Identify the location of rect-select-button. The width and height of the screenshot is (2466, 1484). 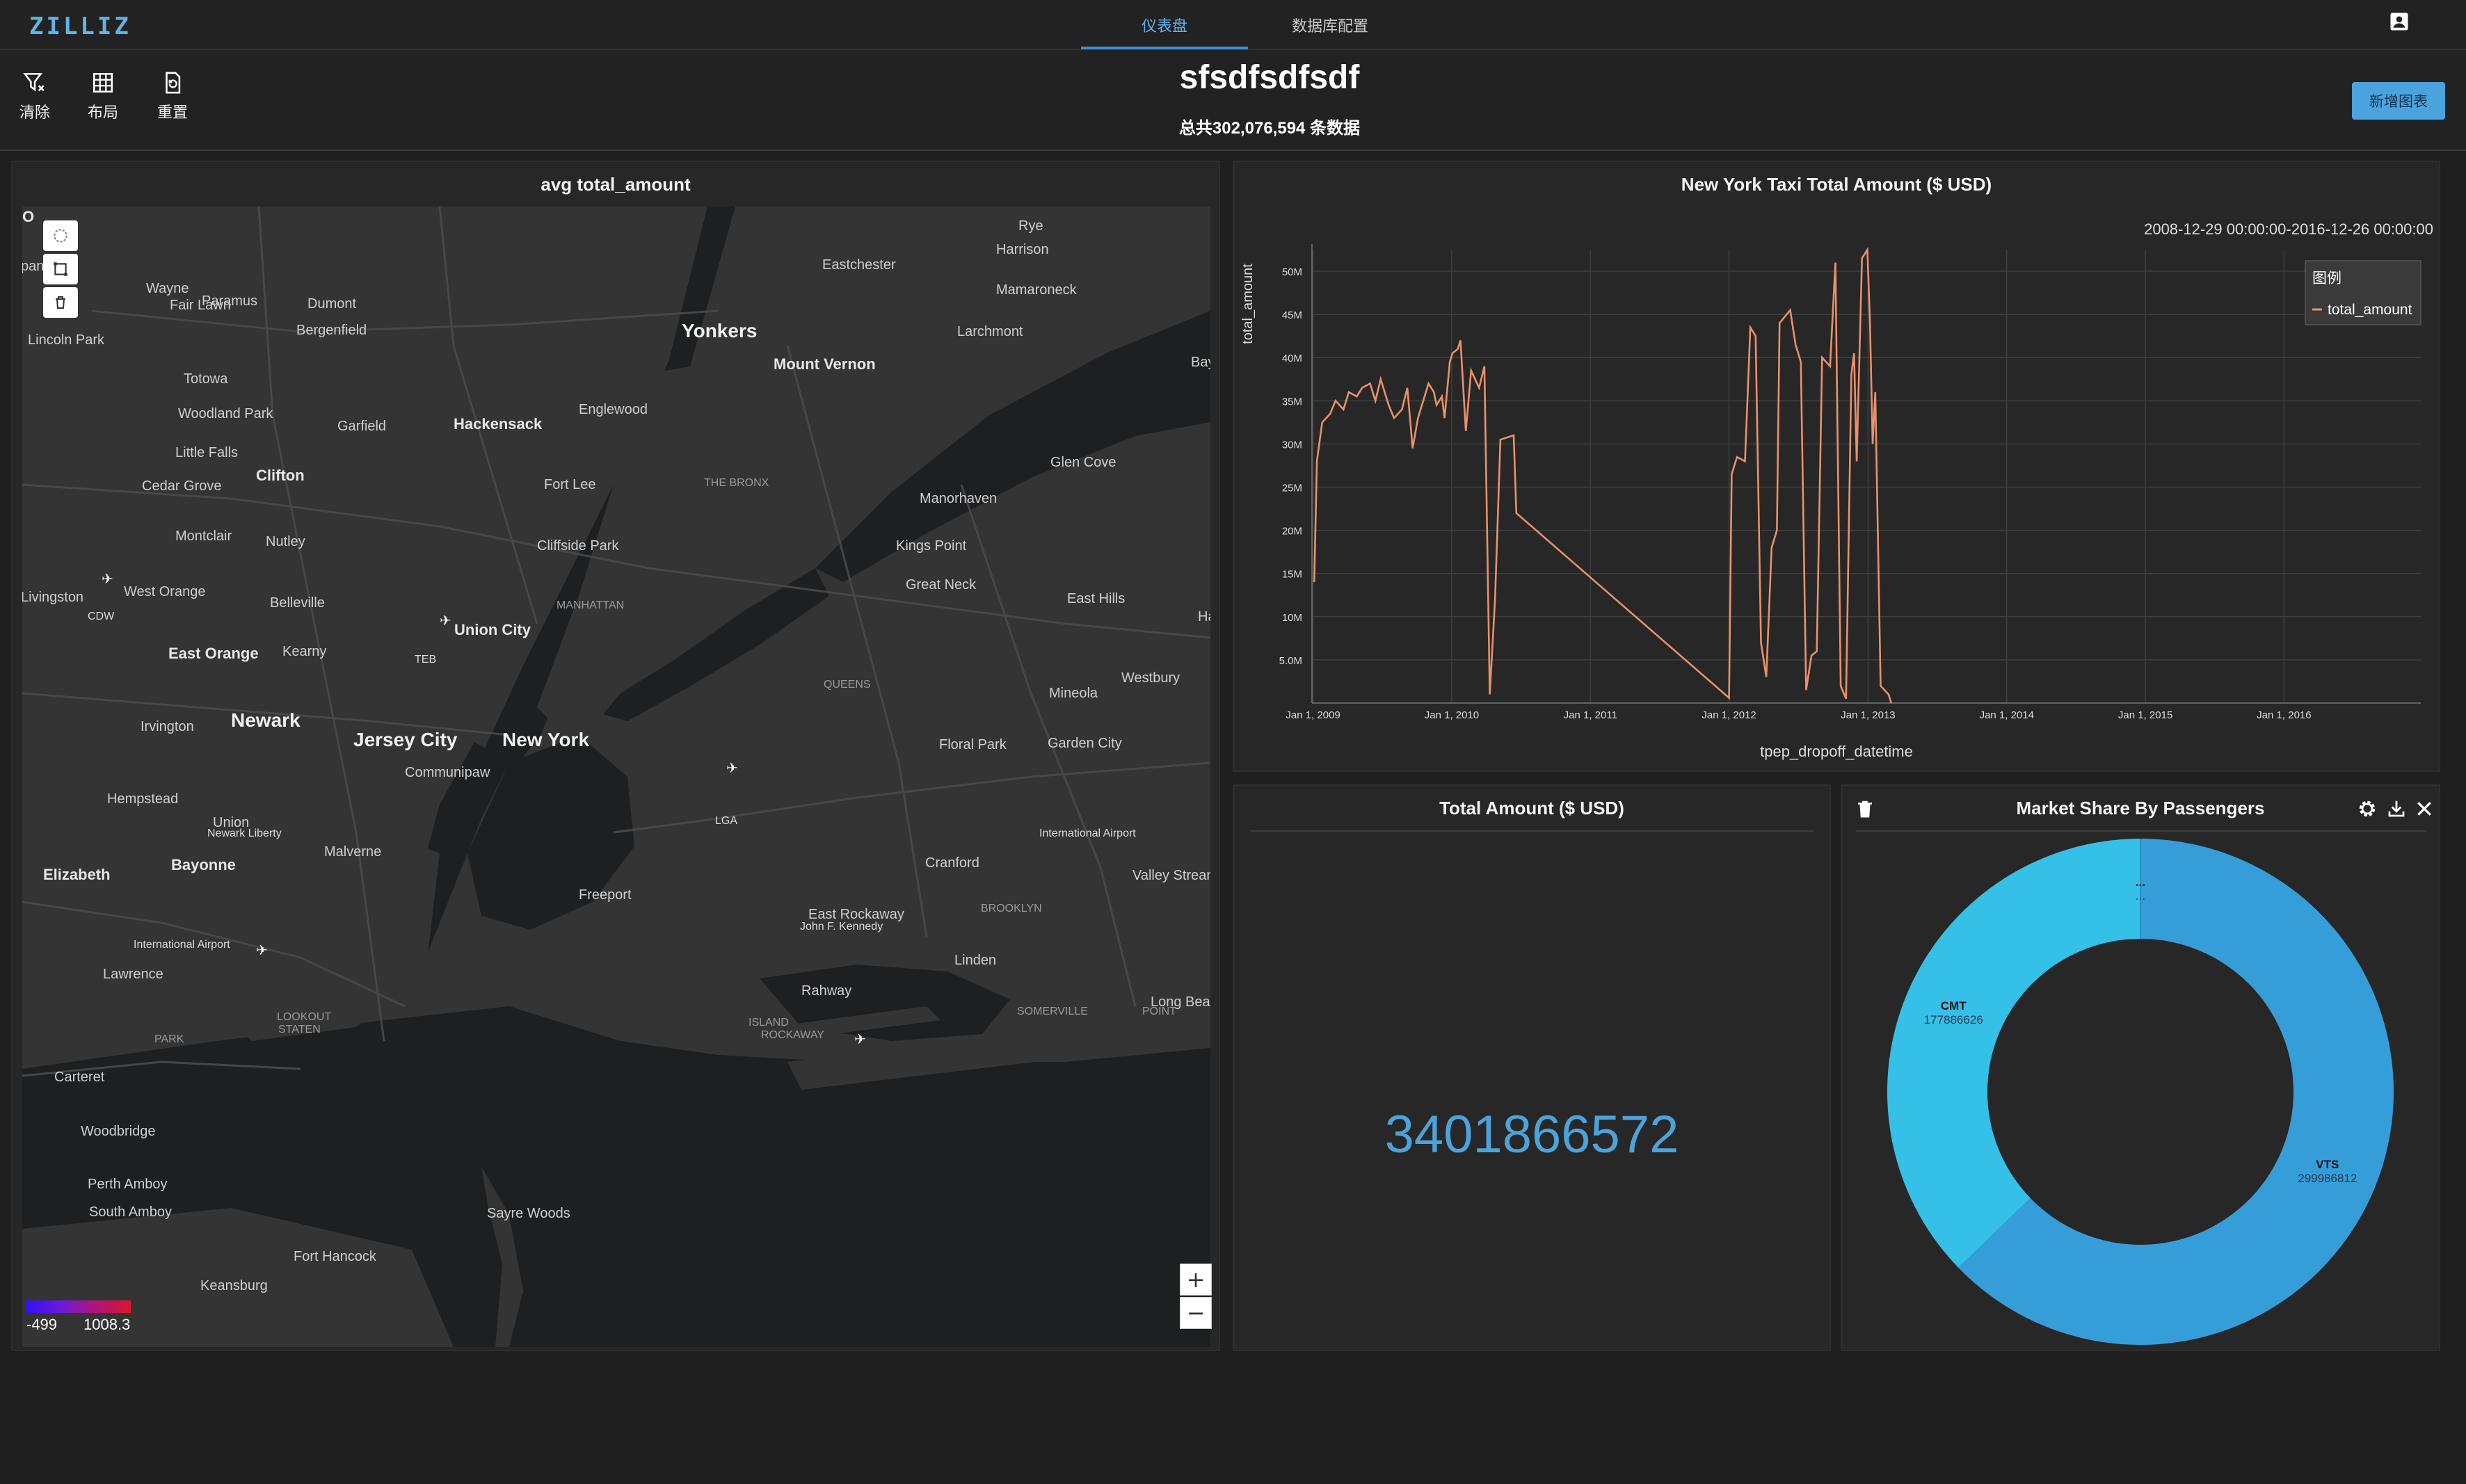
(60, 269).